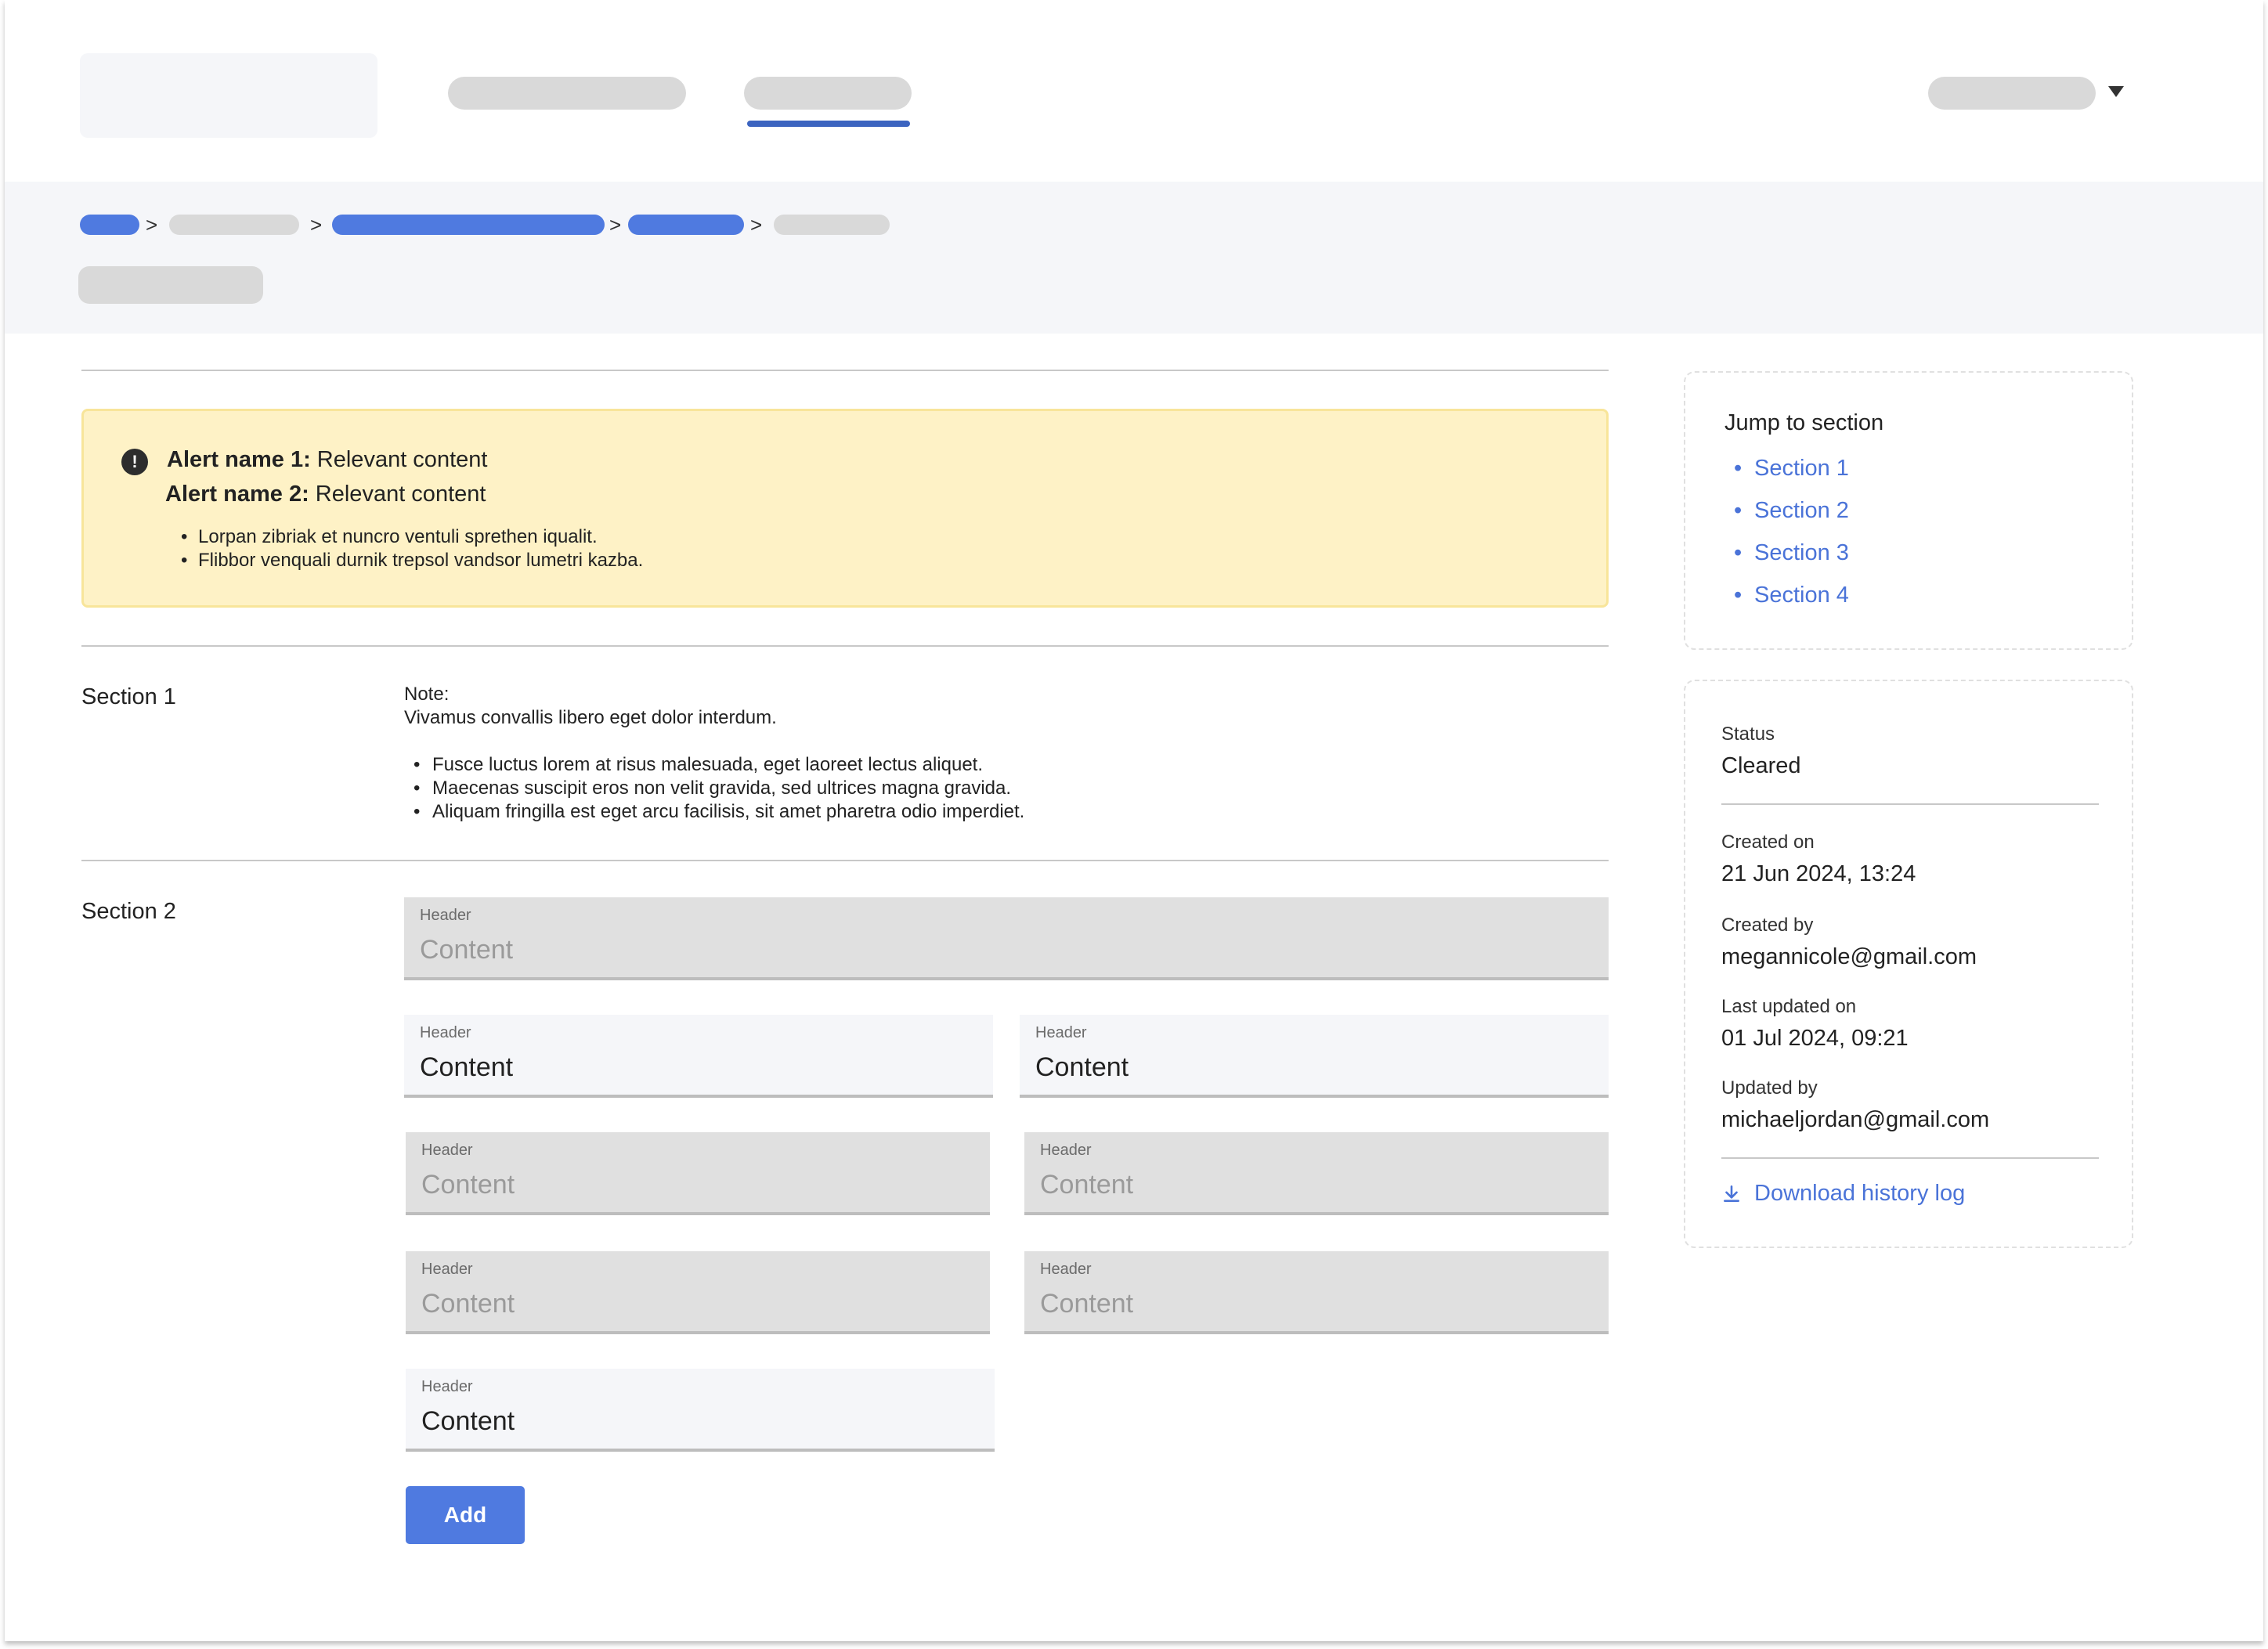 The width and height of the screenshot is (2268, 1649). Describe the element at coordinates (1748, 734) in the screenshot. I see `status-label: Status` at that location.